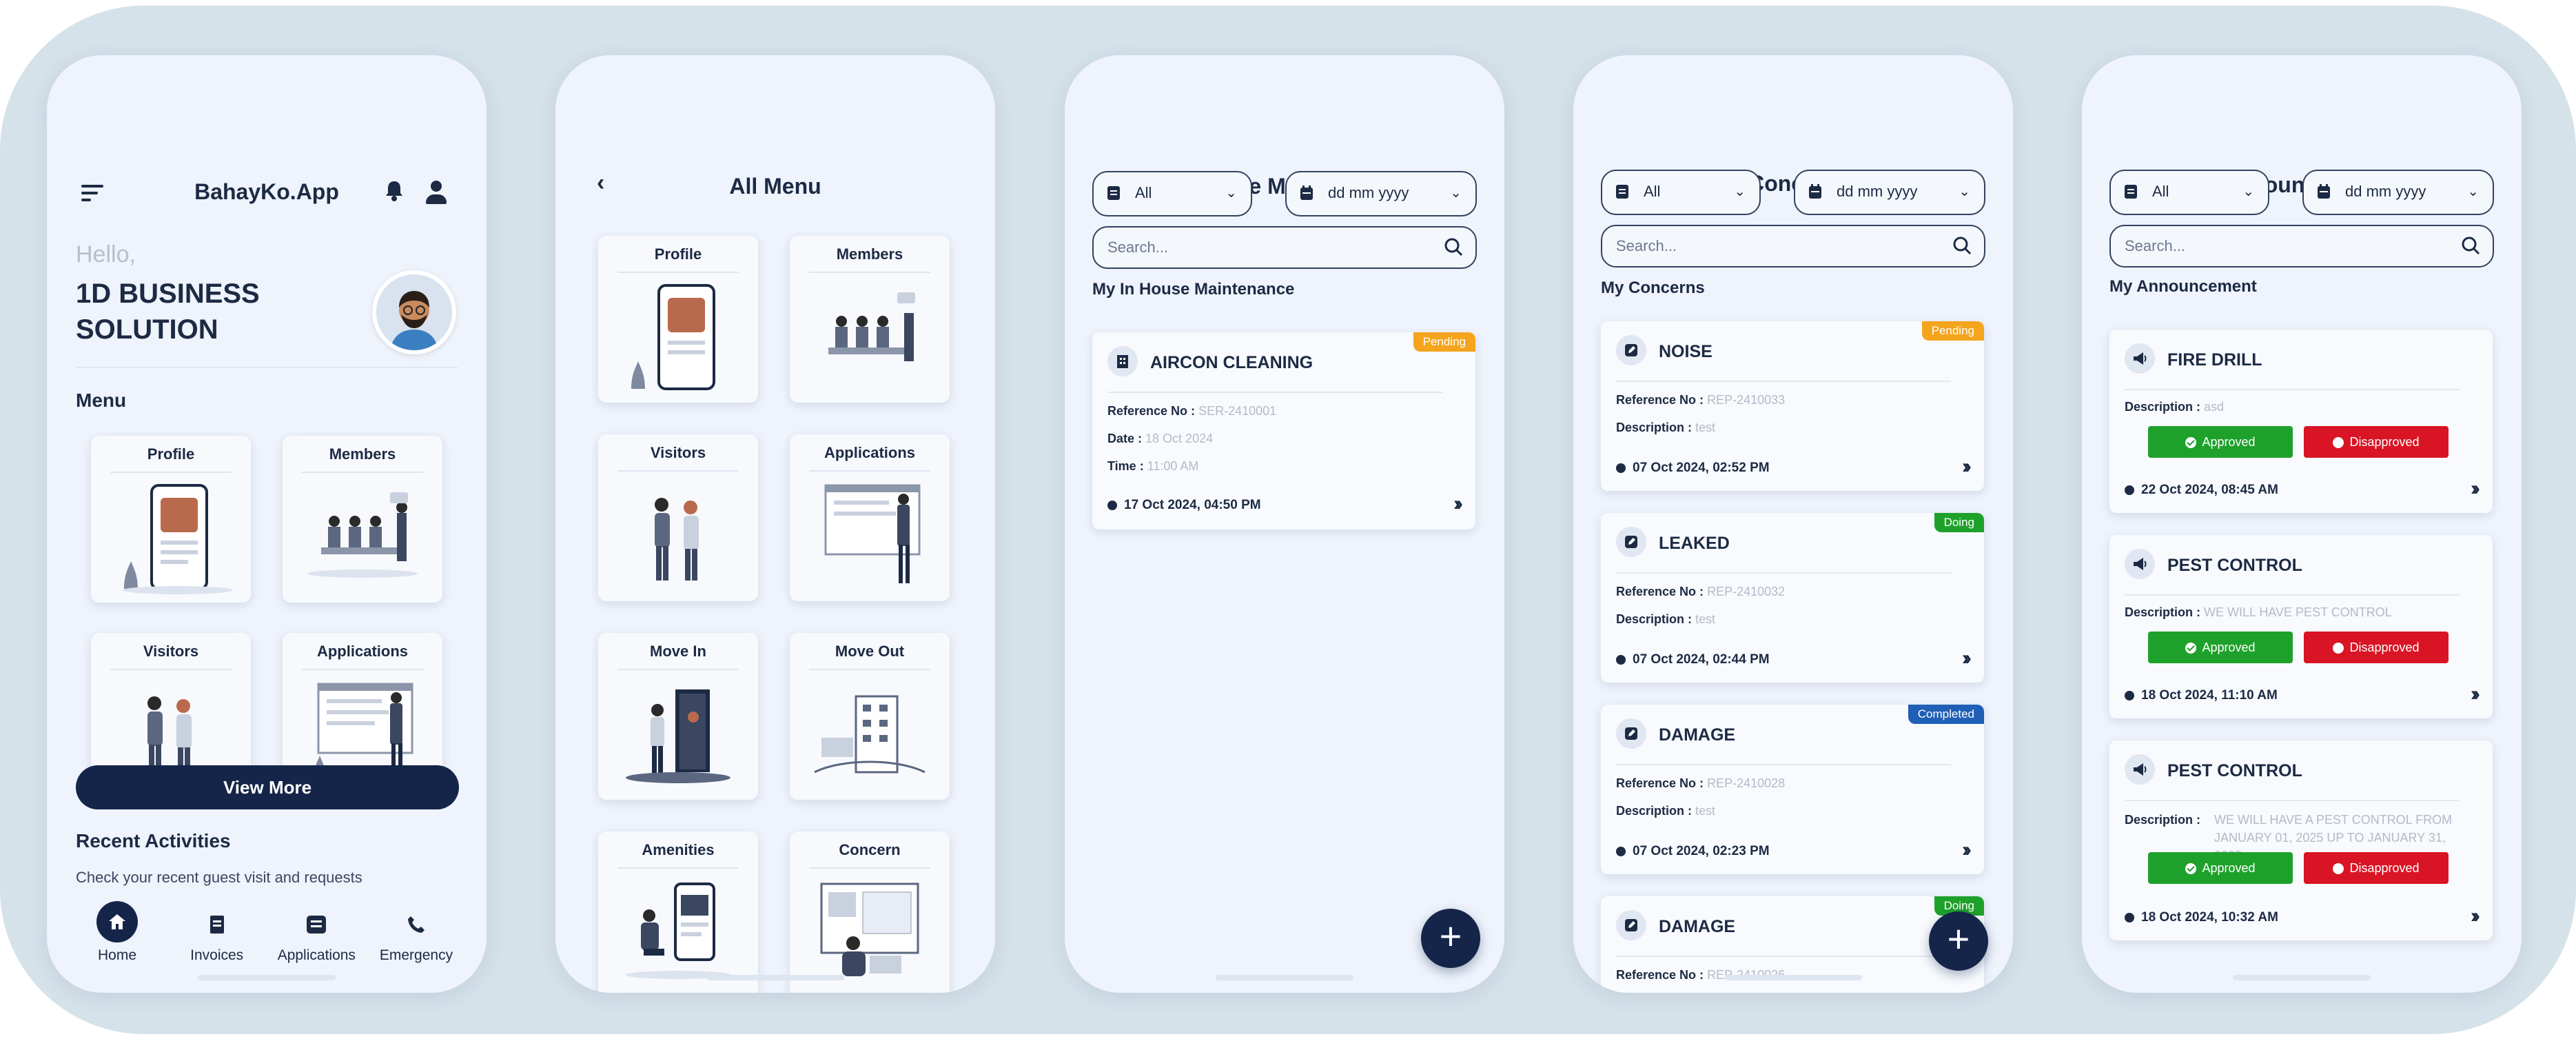 This screenshot has width=2576, height=1039. What do you see at coordinates (2191, 868) in the screenshot?
I see `check-icon` at bounding box center [2191, 868].